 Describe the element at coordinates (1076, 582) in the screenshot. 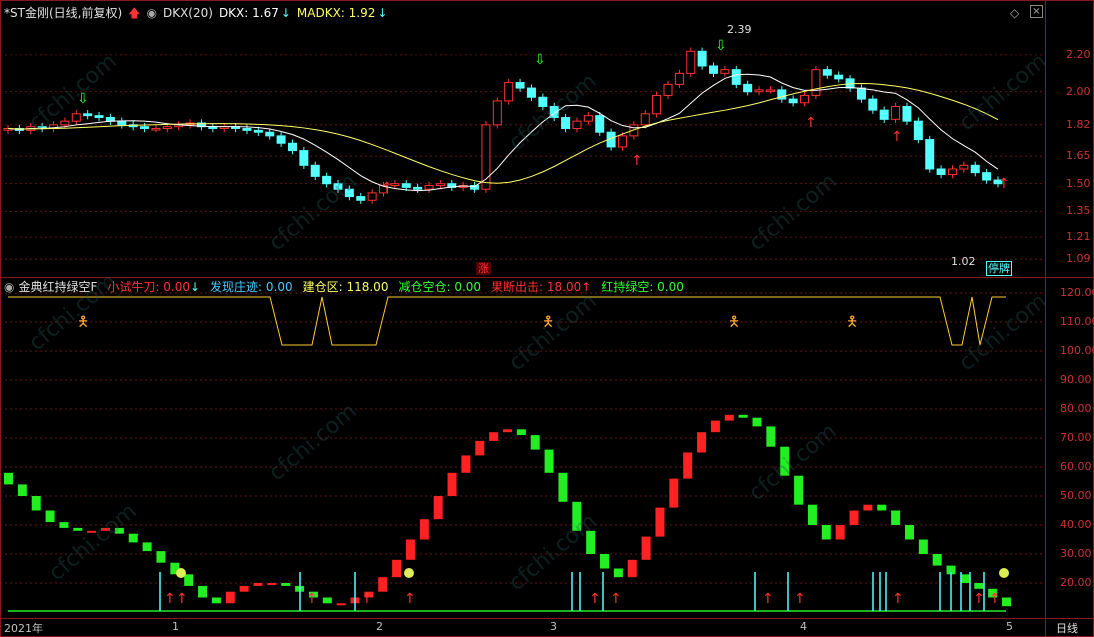

I see `sub-tick-10: 20.00` at that location.